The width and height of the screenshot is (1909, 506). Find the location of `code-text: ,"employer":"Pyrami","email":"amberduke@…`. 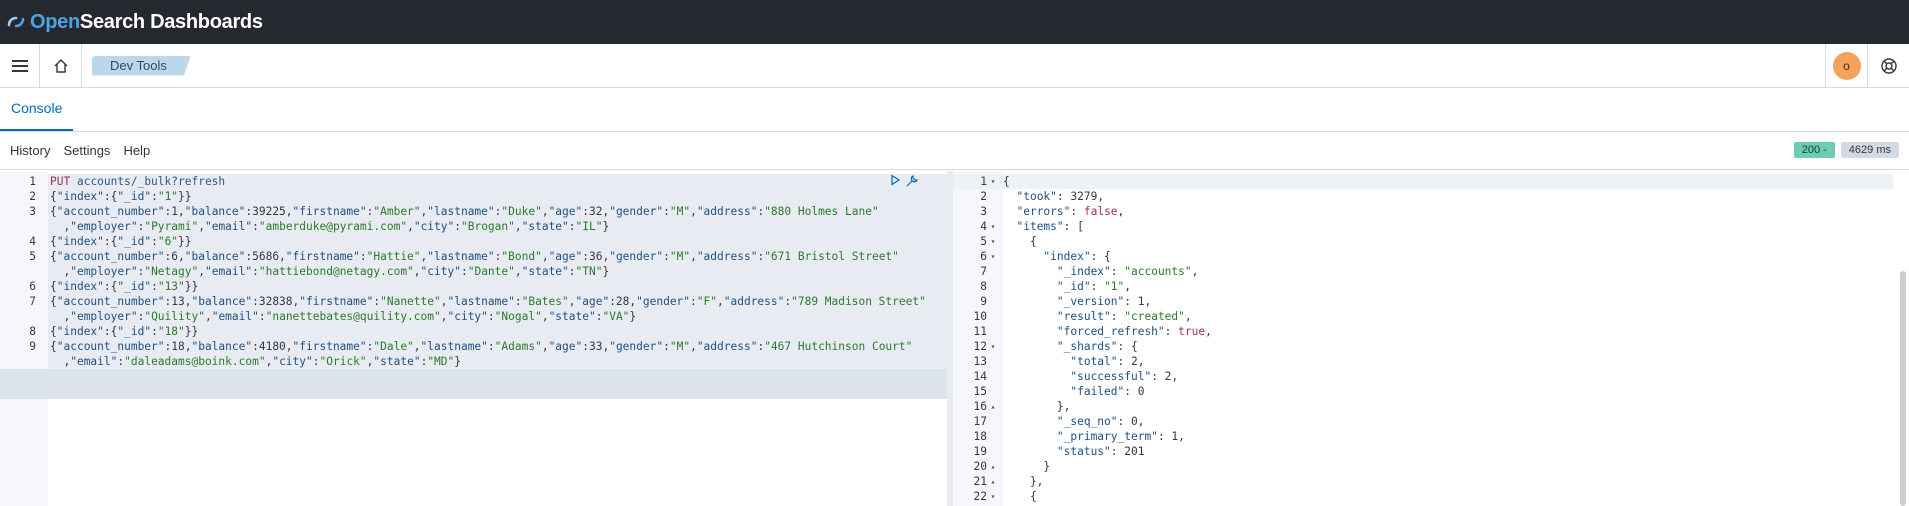

code-text: ,"employer":"Pyrami","email":"amberduke@… is located at coordinates (330, 226).